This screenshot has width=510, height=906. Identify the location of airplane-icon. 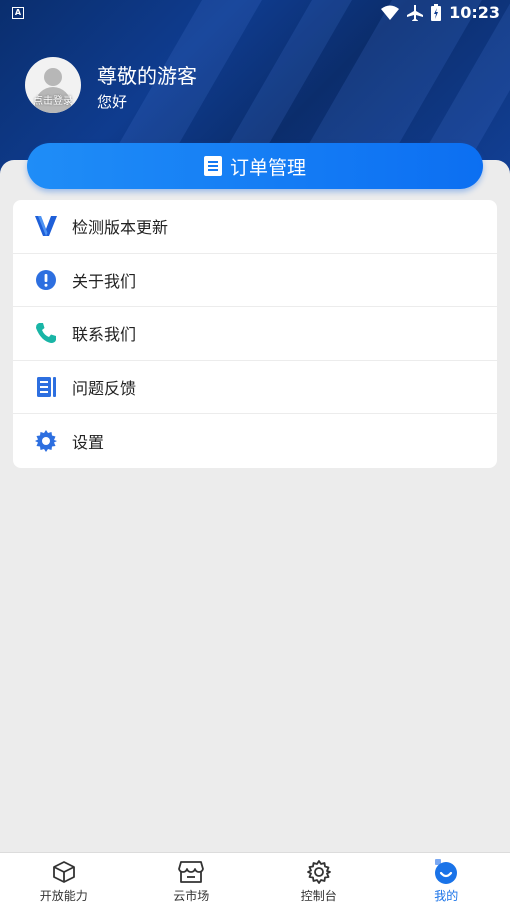
(415, 12).